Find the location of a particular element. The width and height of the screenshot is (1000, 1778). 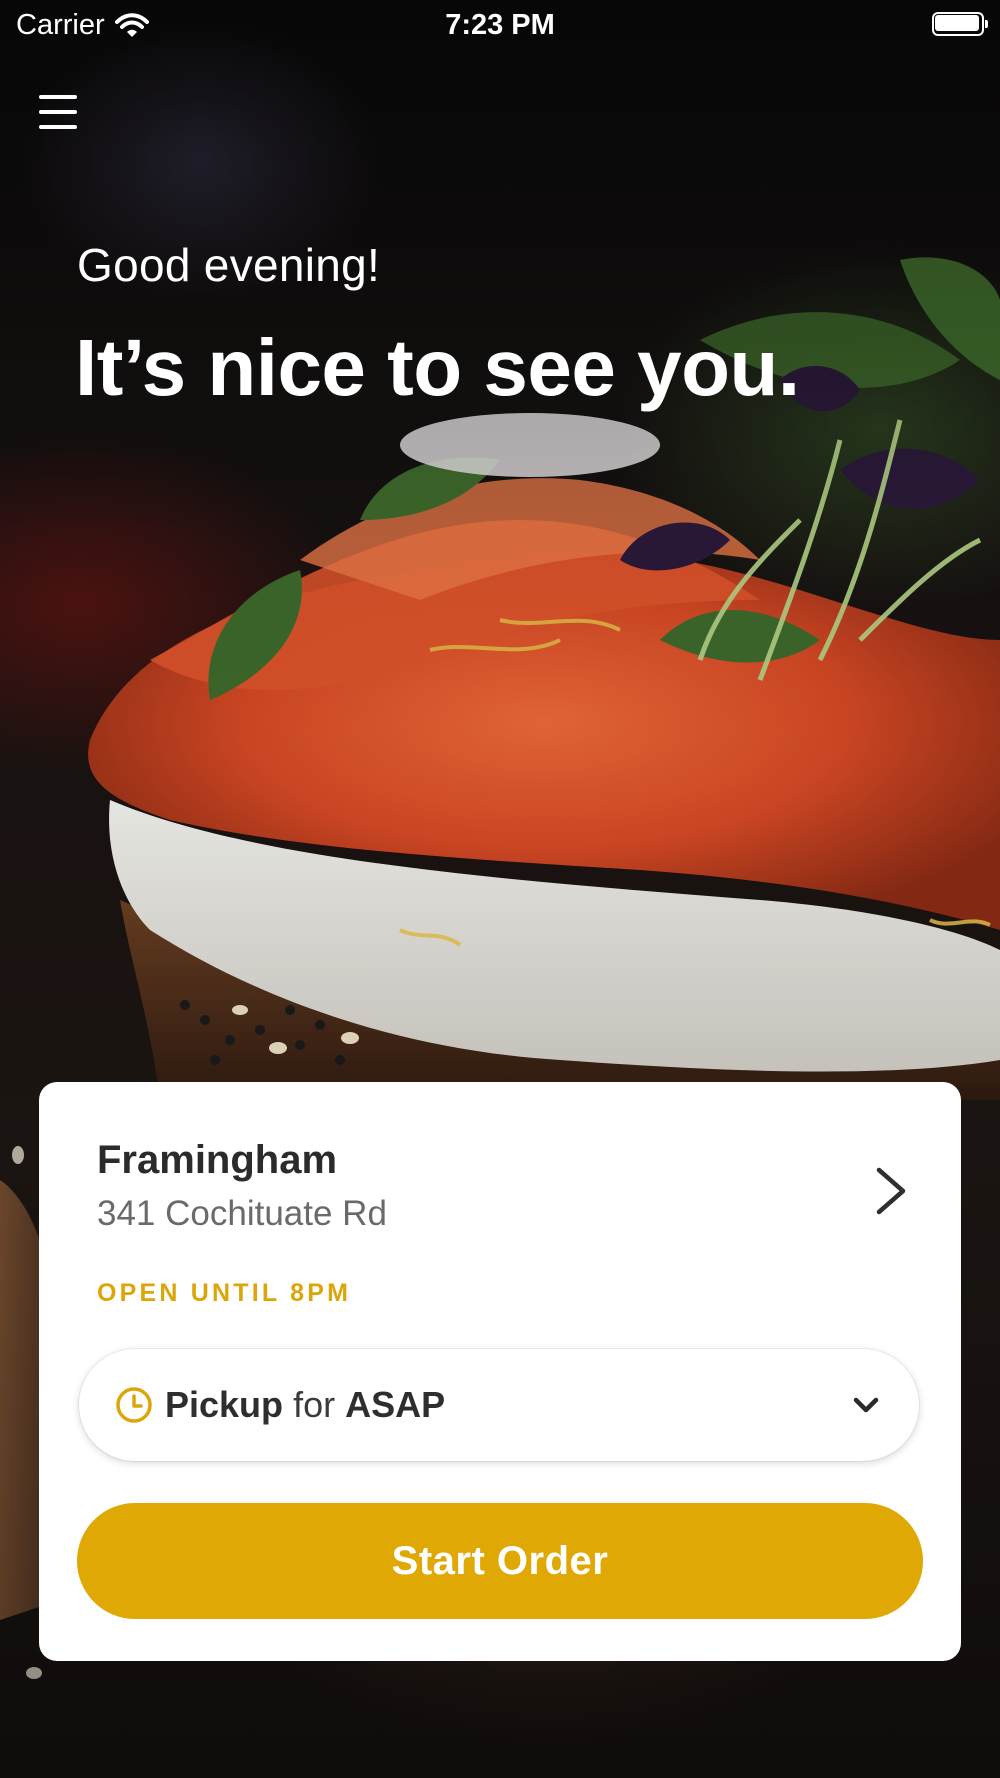

chevron-right-icon is located at coordinates (891, 1191).